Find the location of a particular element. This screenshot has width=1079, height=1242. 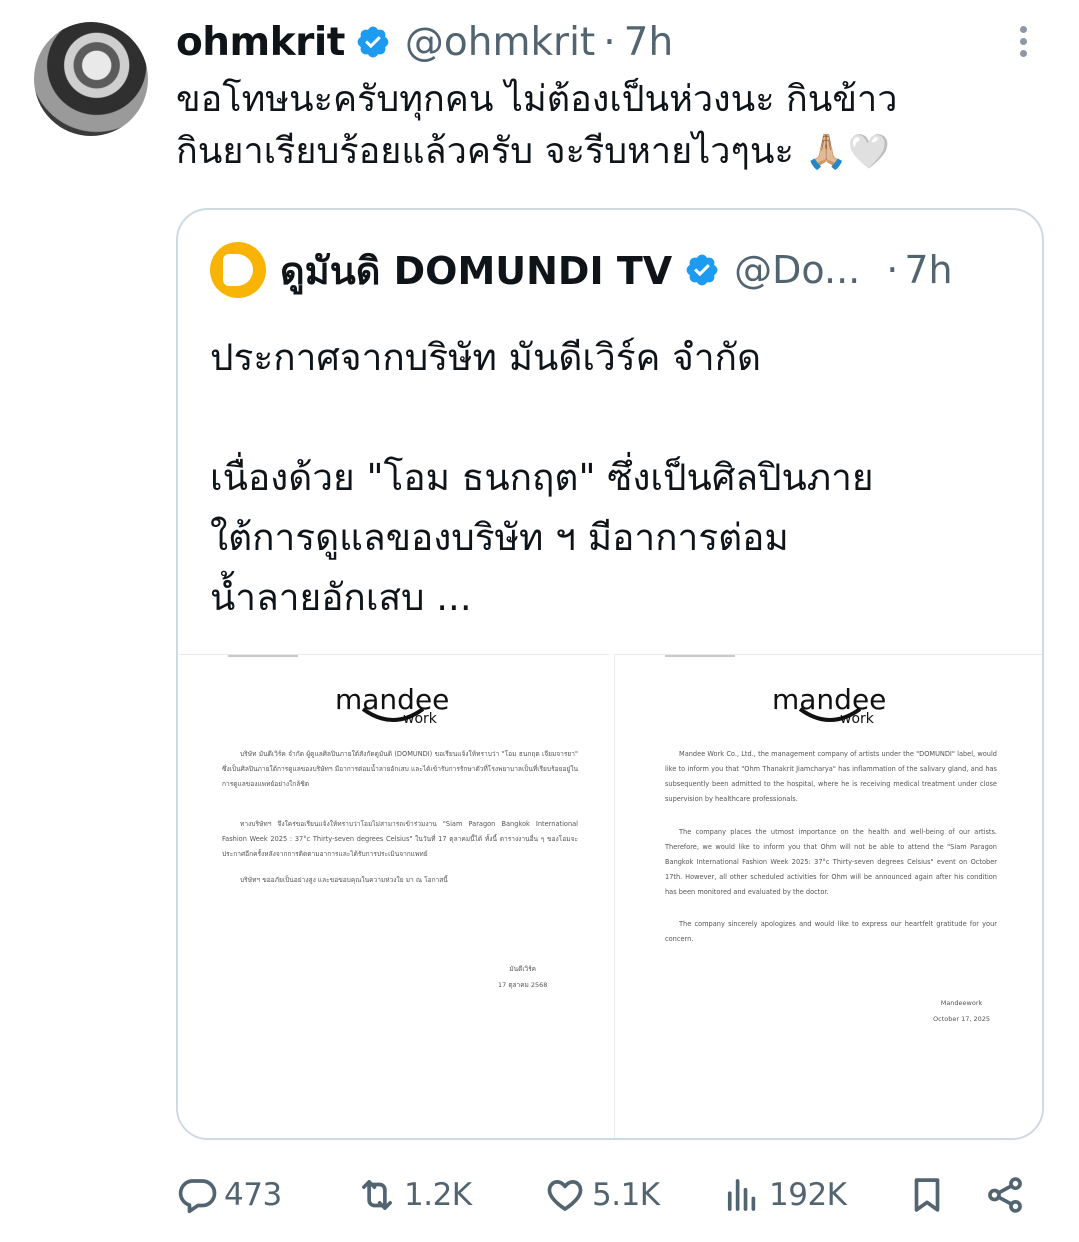

english-signature-name: Mandeework is located at coordinates (961, 1003).